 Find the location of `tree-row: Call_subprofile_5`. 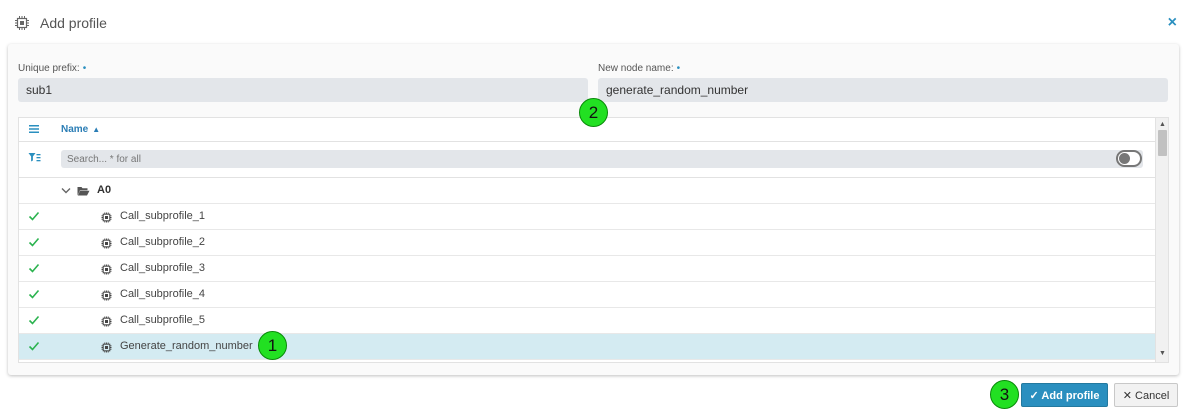

tree-row: Call_subprofile_5 is located at coordinates (587, 321).